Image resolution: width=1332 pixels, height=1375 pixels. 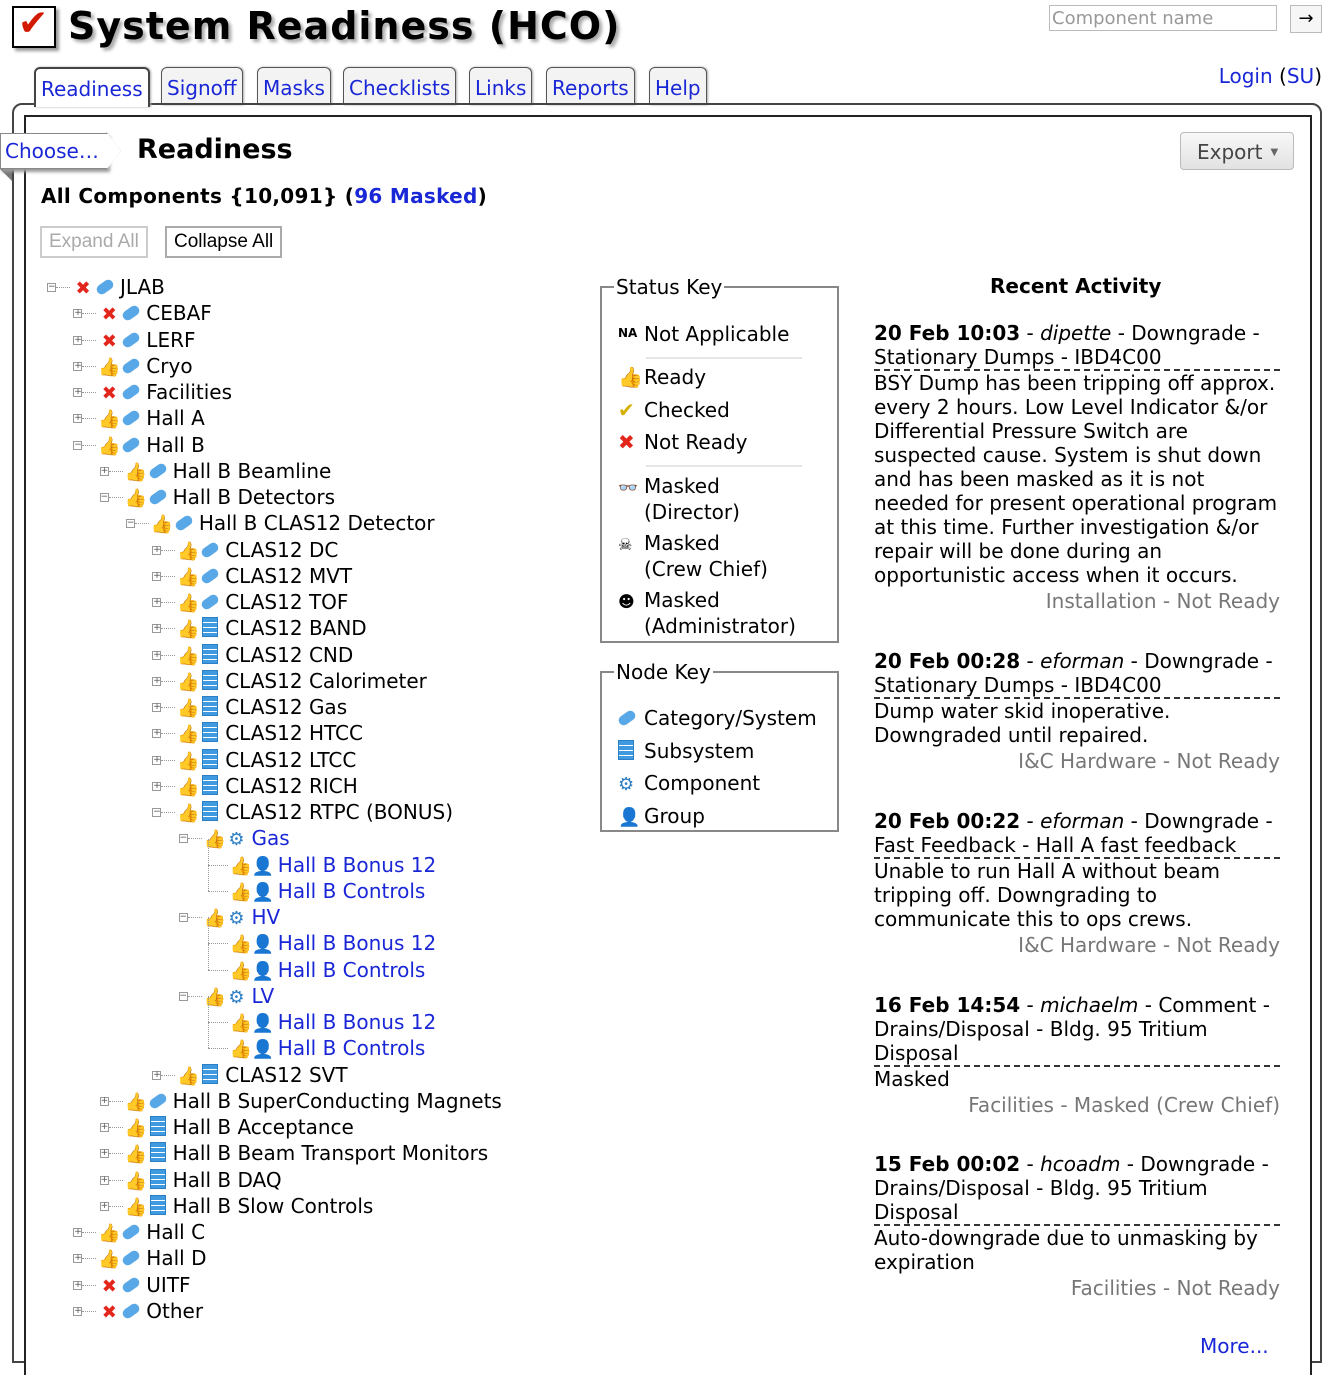 What do you see at coordinates (144, 1285) in the screenshot?
I see `tree-node: ✖ UITF` at bounding box center [144, 1285].